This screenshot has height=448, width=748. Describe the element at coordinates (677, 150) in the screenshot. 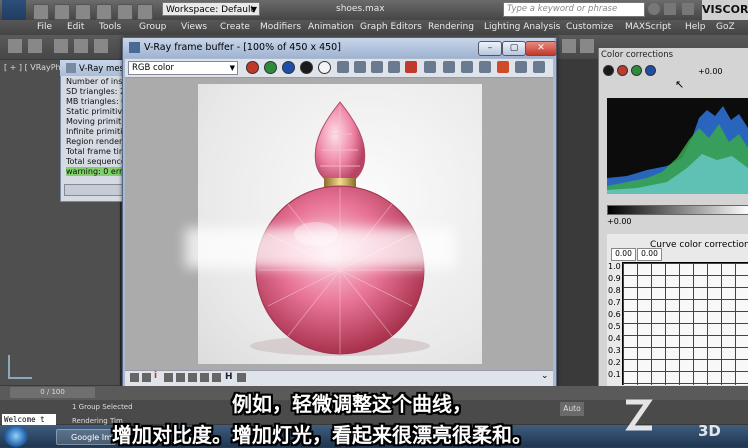

I see `histogram-graph` at that location.